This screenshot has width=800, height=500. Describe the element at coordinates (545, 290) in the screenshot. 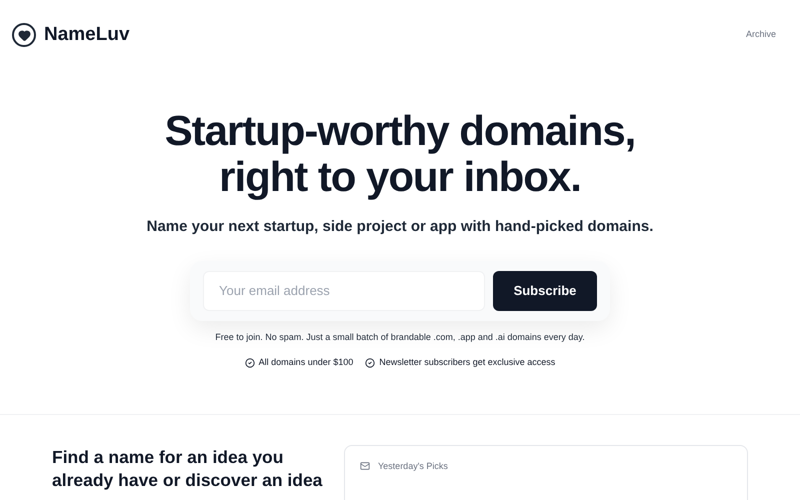

I see `subscribe-button: Subscribe` at that location.